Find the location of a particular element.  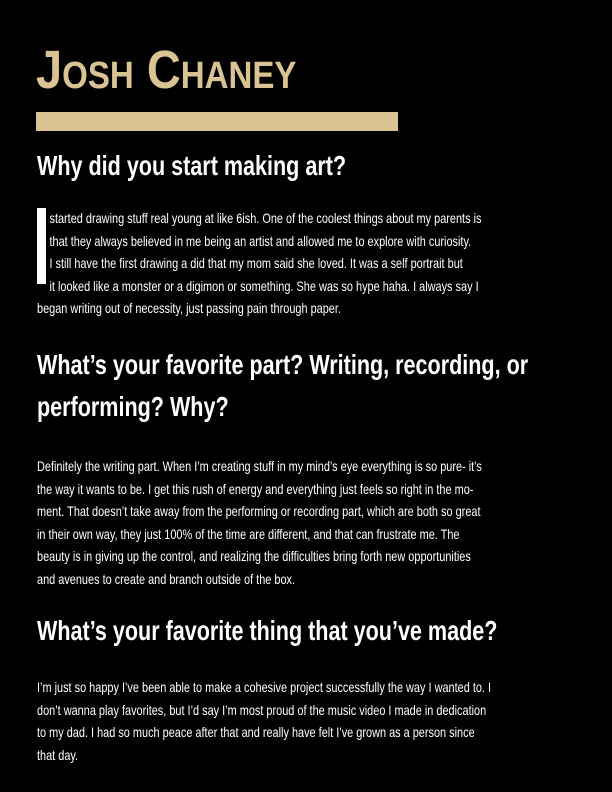

section-heading-start-making-art: Why did you start making art? is located at coordinates (192, 165).